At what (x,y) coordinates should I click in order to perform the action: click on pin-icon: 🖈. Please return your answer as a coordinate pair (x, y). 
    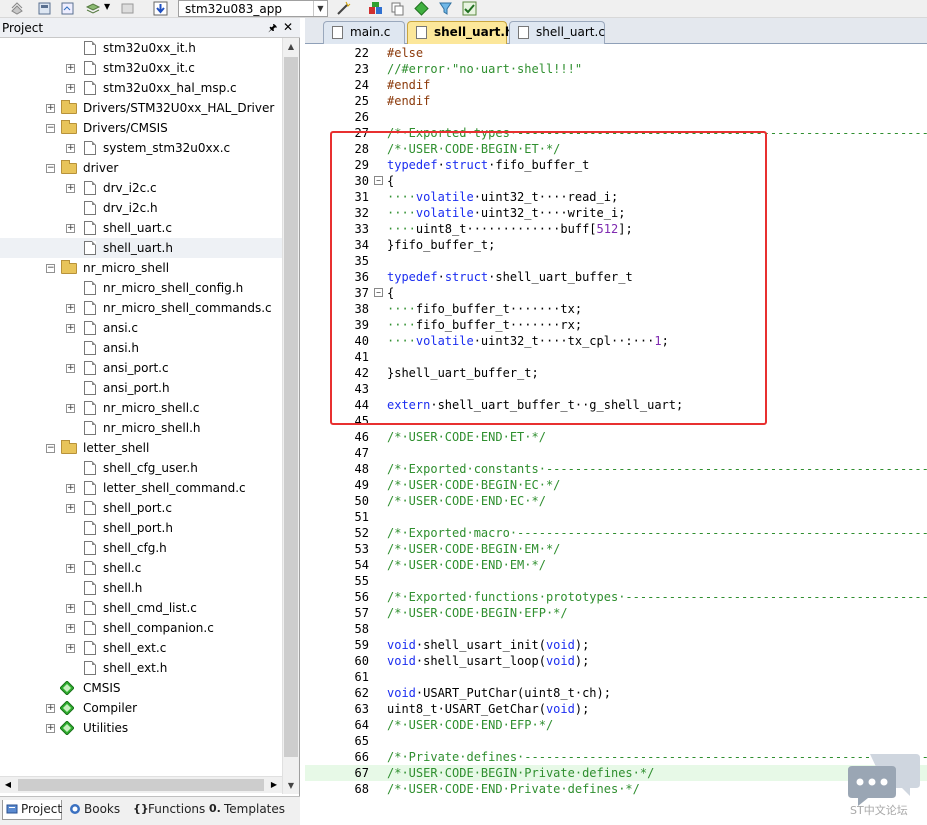
    Looking at the image, I should click on (272, 29).